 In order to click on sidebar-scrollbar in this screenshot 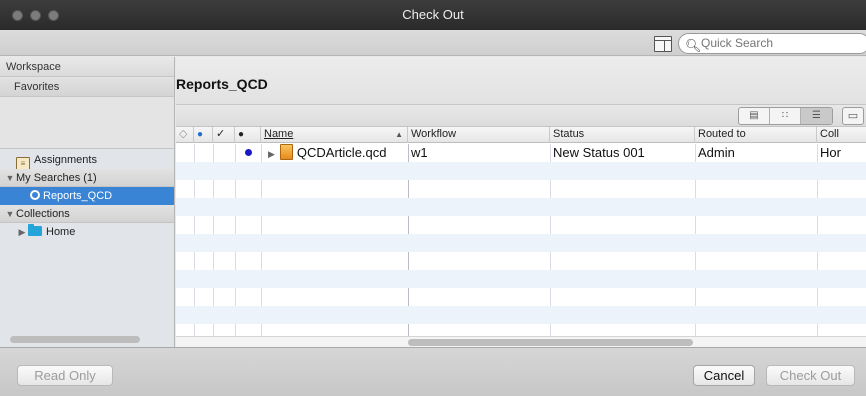, I will do `click(75, 339)`.